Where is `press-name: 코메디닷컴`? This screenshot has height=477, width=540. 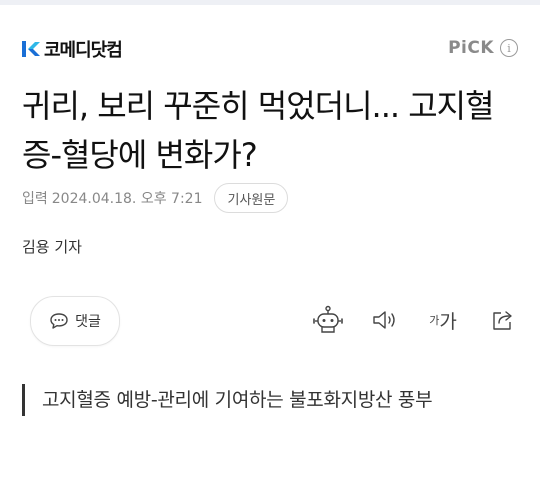 press-name: 코메디닷컴 is located at coordinates (83, 50).